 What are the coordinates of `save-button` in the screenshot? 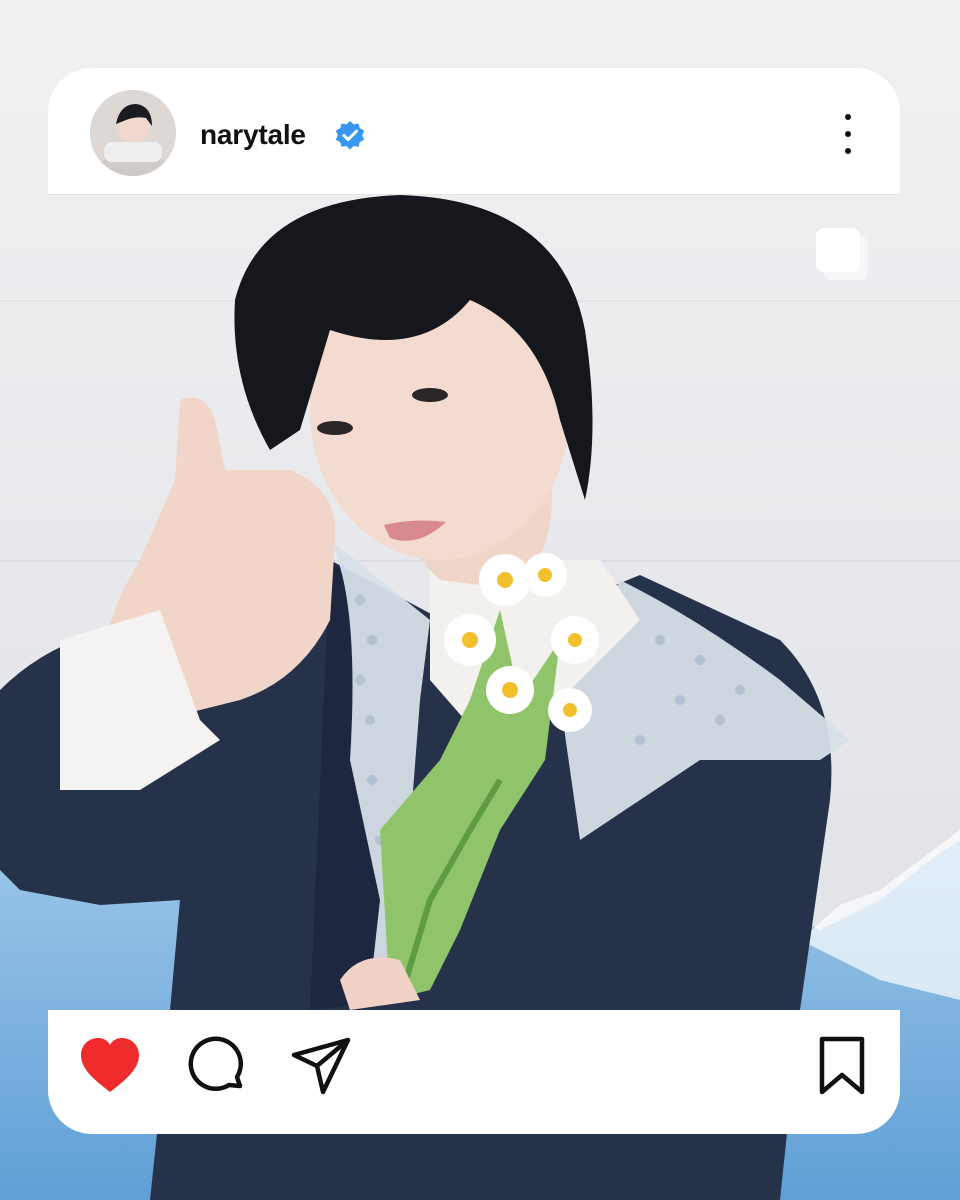 It's located at (842, 1066).